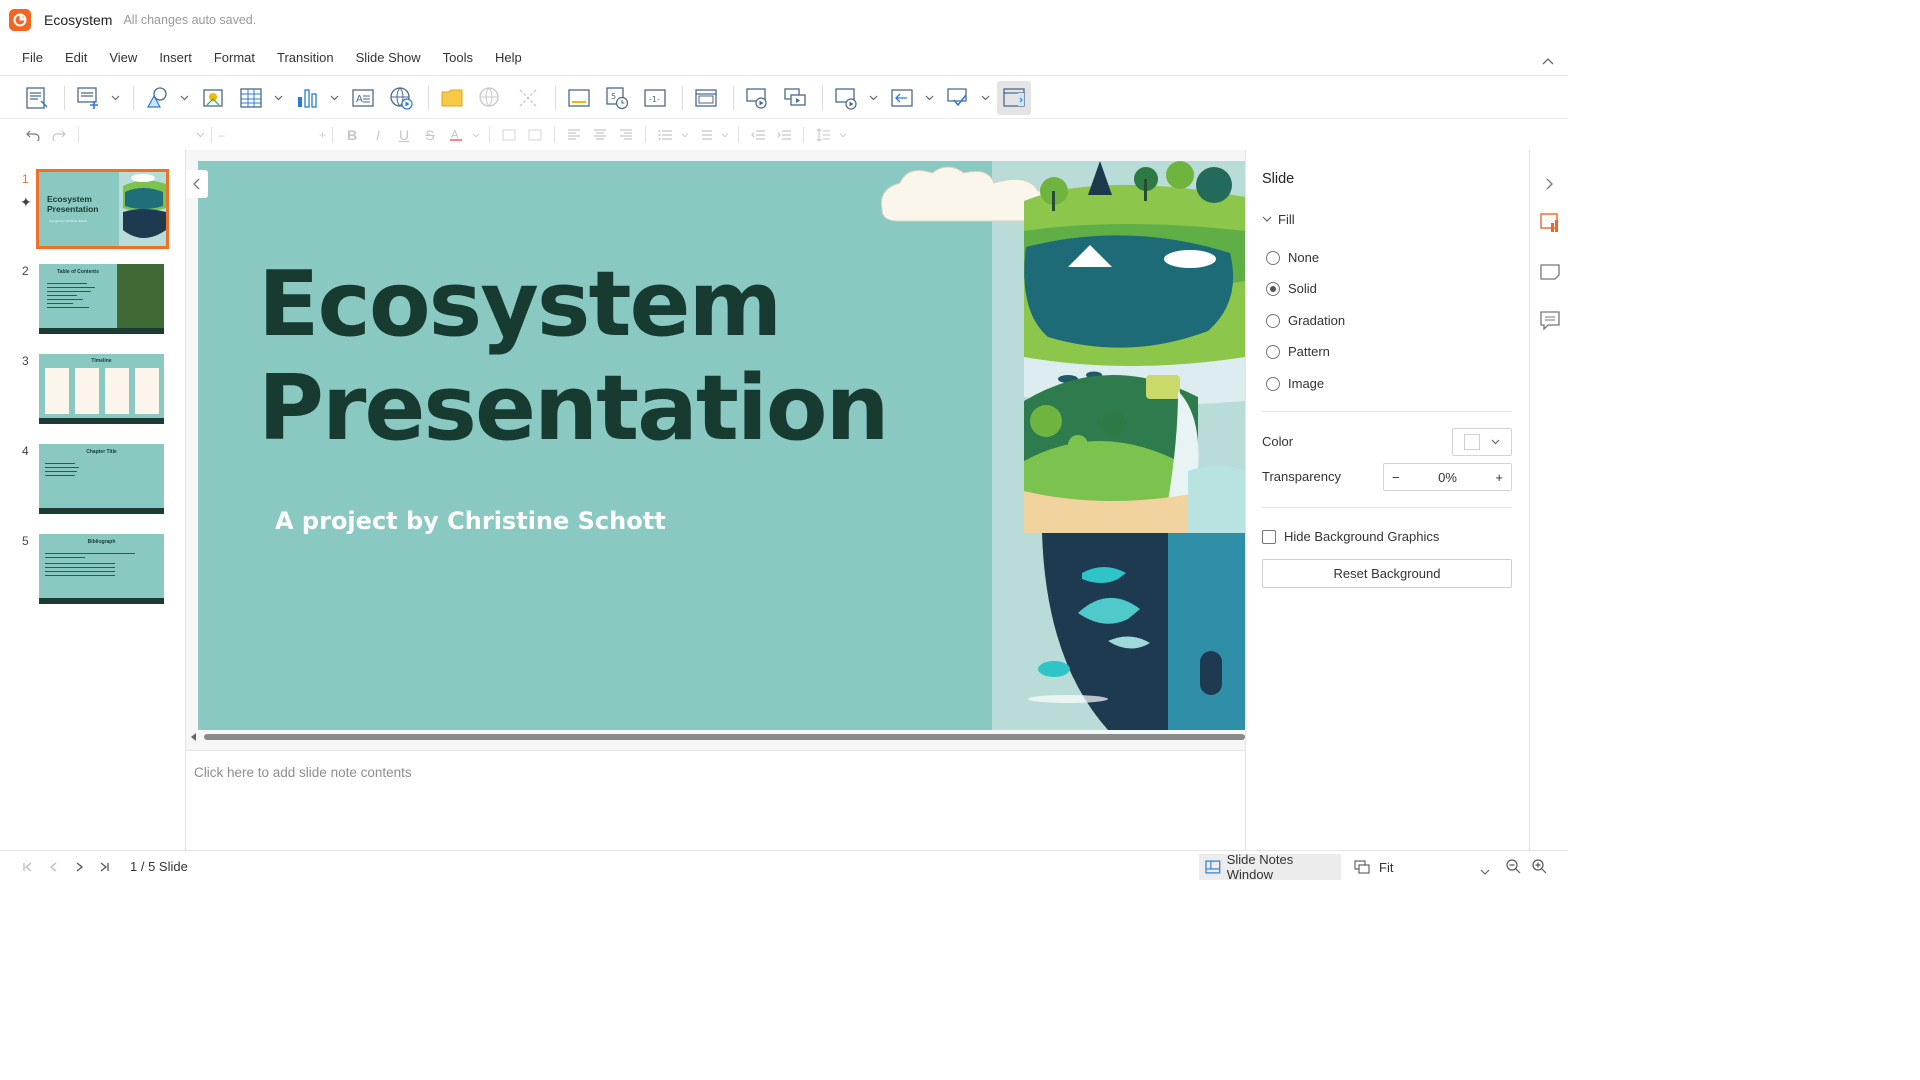 This screenshot has height=1080, width=1920. I want to click on fill-option-solid: Solid, so click(1291, 288).